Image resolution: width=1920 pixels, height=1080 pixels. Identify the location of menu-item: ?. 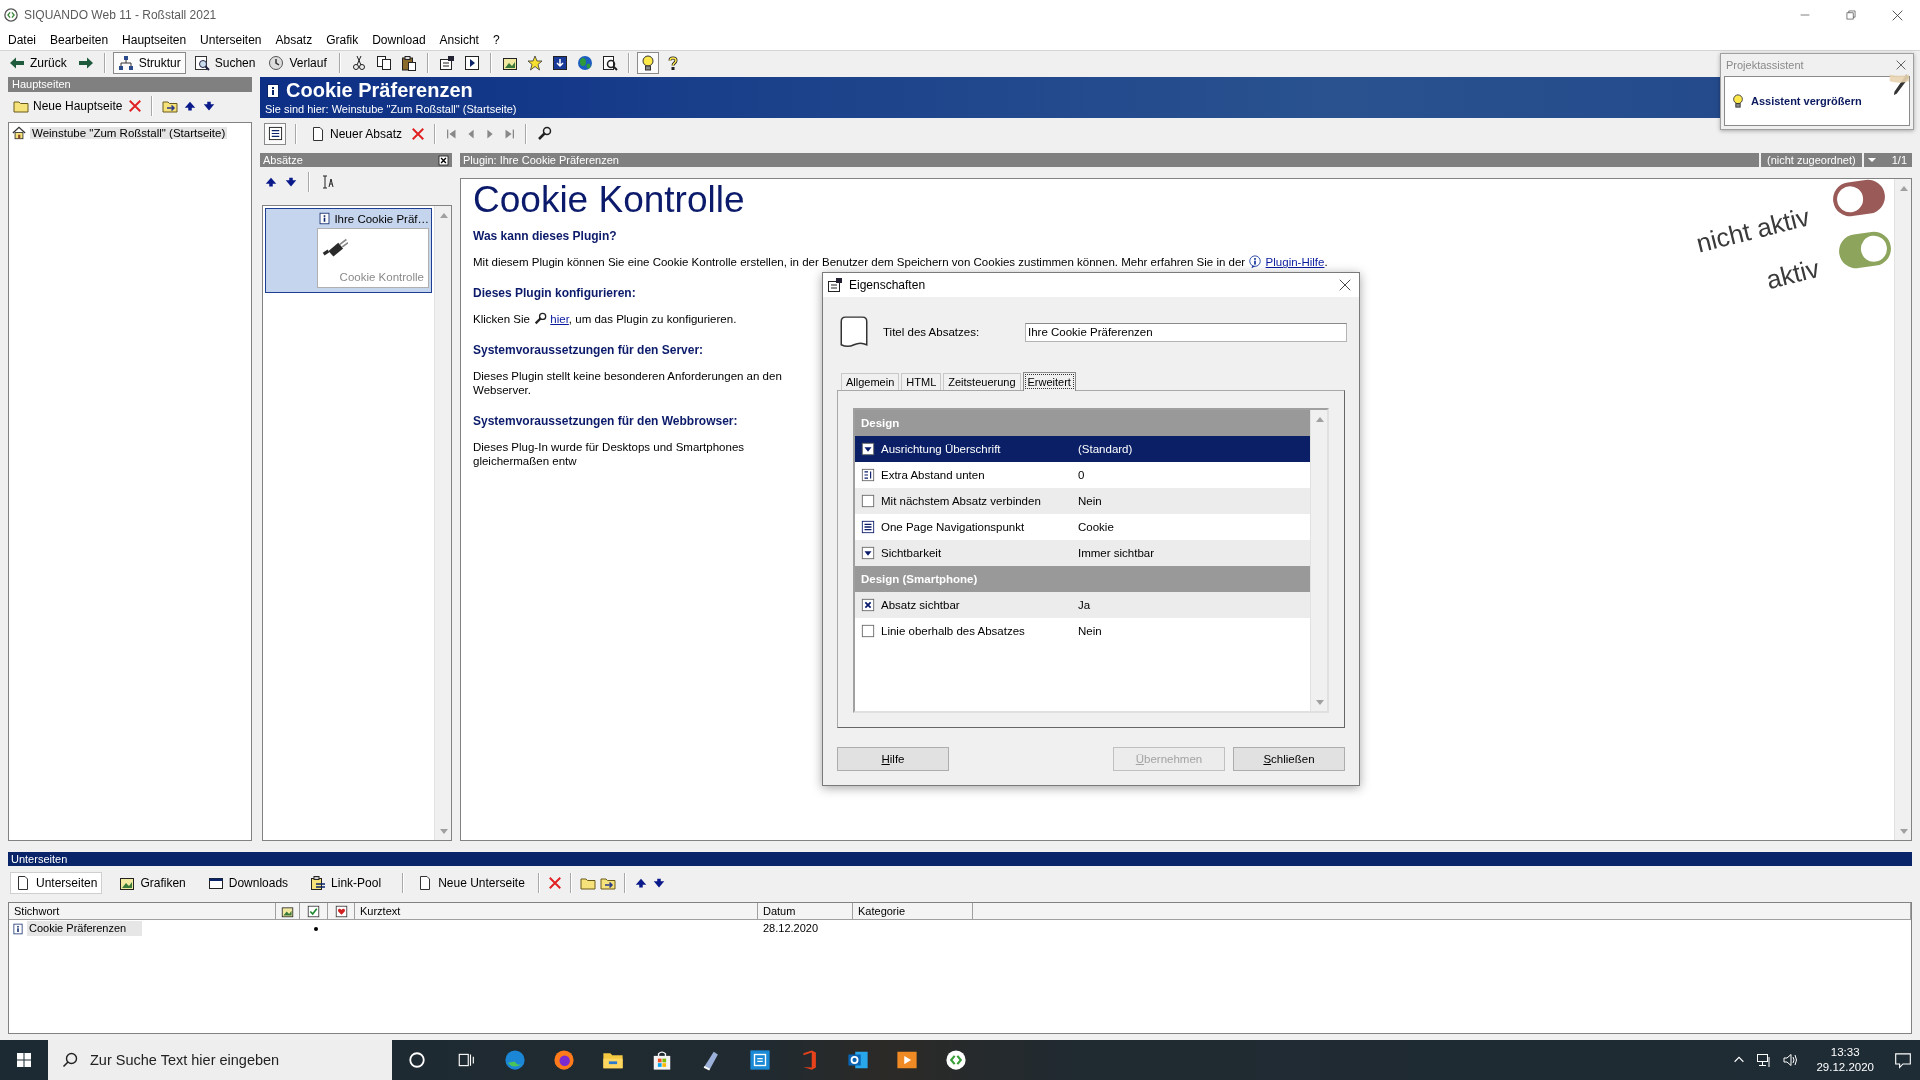
(496, 39).